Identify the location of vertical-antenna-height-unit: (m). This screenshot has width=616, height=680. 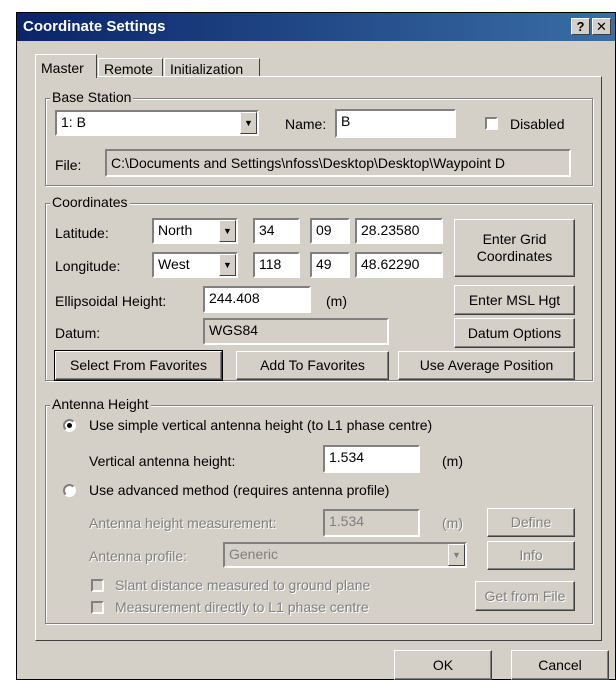
(452, 461).